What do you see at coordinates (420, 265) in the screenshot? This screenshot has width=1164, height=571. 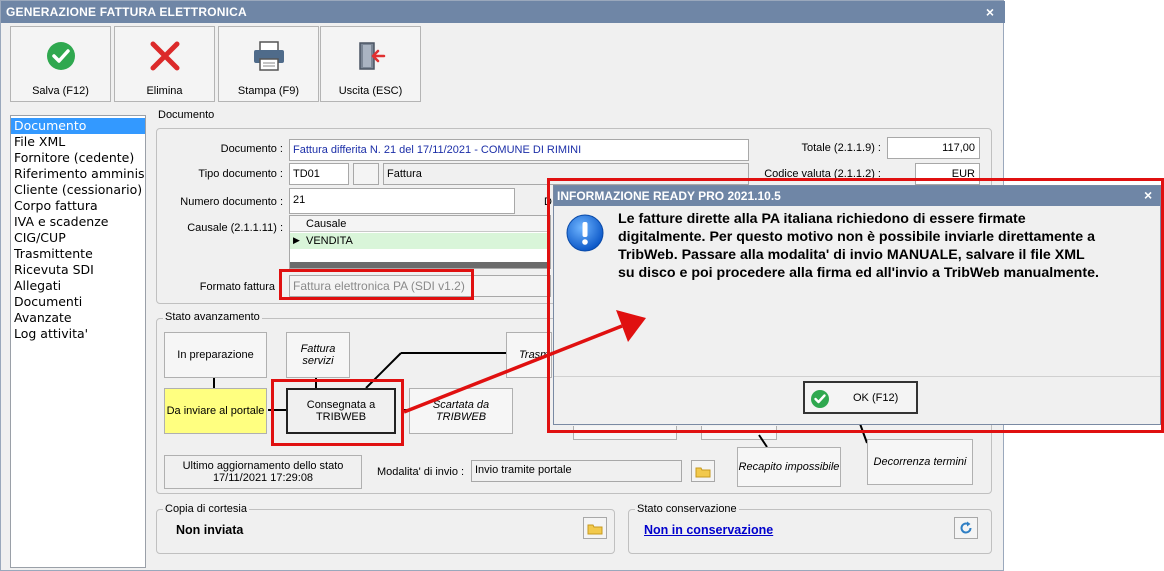 I see `causale-scrollbar` at bounding box center [420, 265].